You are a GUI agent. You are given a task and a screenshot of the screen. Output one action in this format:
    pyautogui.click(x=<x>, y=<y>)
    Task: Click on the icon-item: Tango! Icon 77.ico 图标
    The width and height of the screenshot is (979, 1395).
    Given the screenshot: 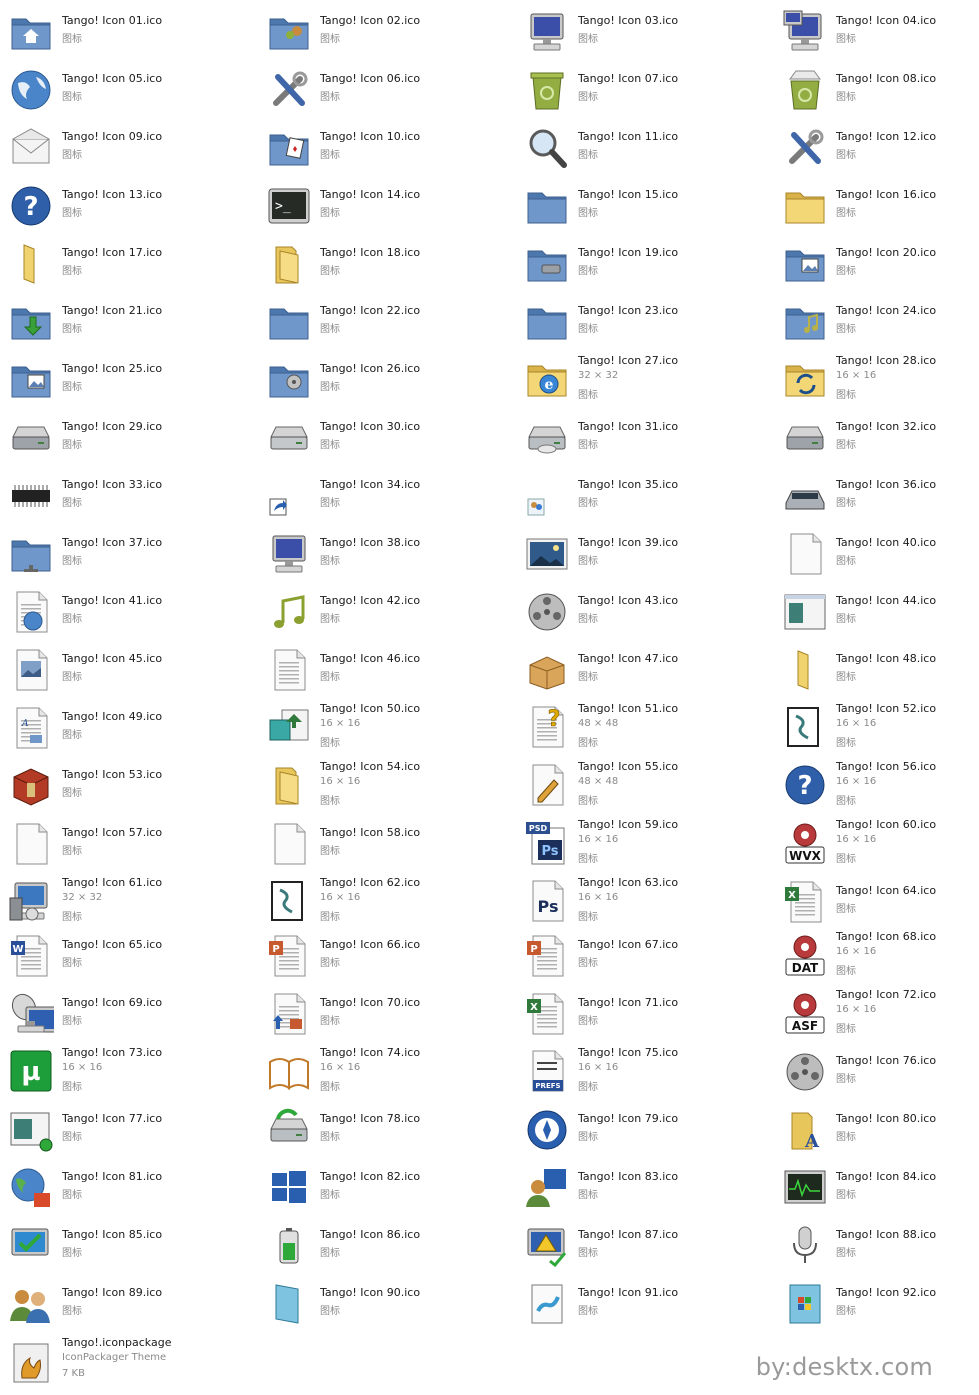 What is the action you would take?
    pyautogui.click(x=129, y=1131)
    